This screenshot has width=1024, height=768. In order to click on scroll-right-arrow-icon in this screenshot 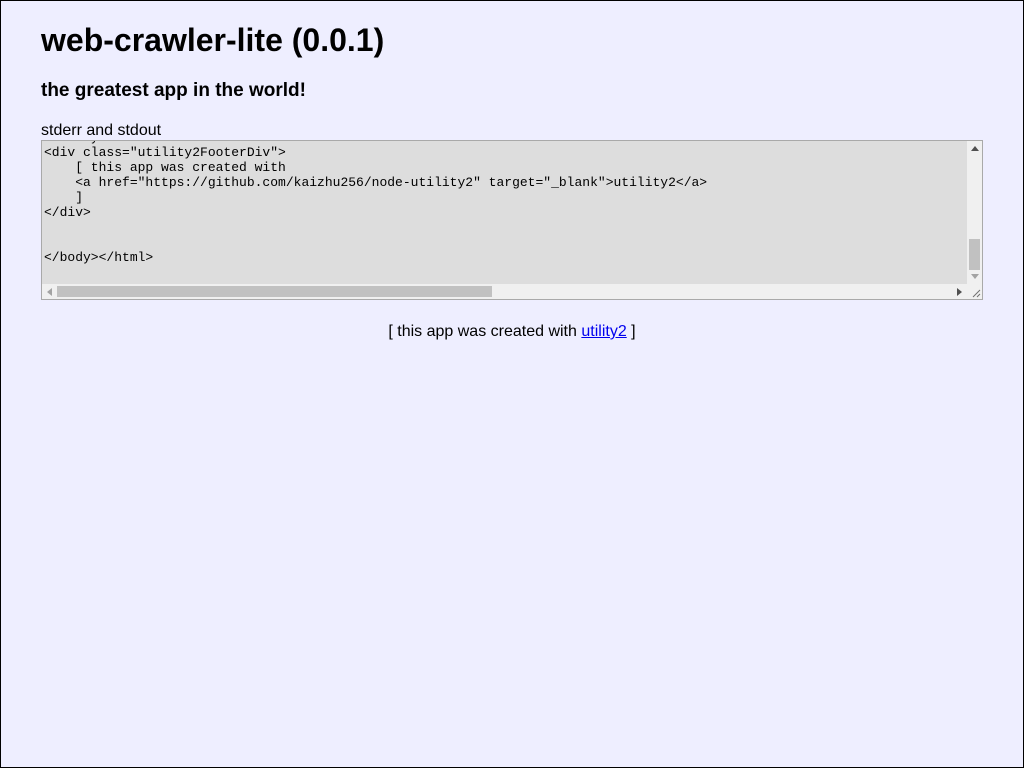, I will do `click(959, 292)`.